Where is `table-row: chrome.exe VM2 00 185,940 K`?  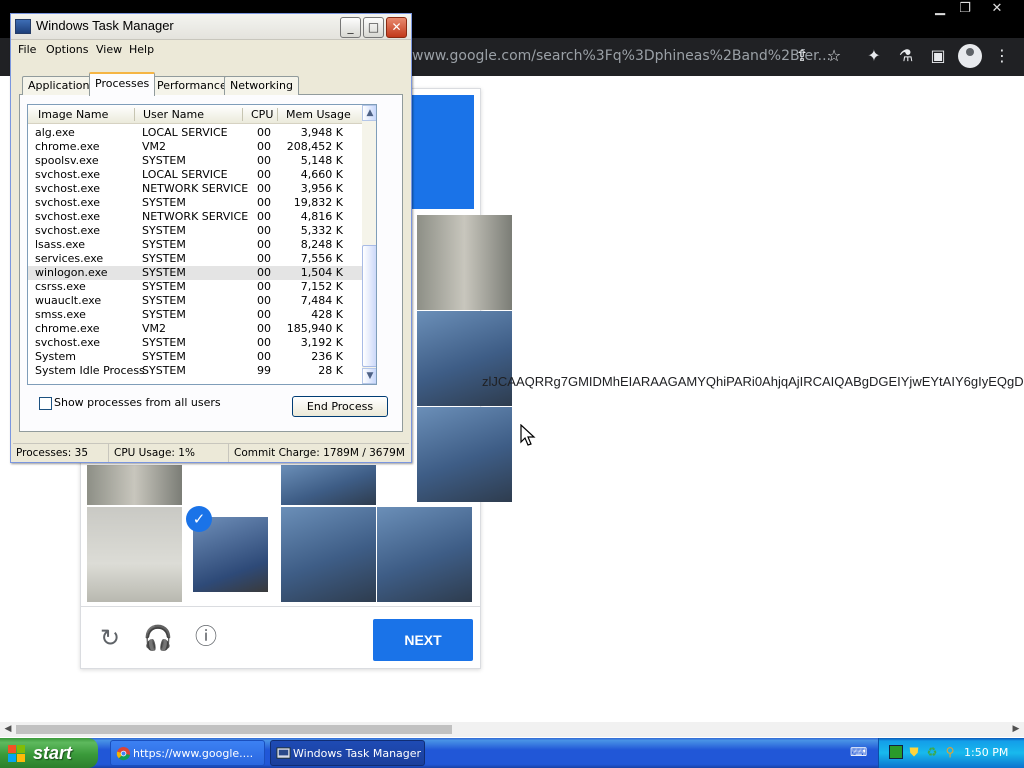 table-row: chrome.exe VM2 00 185,940 K is located at coordinates (195, 329).